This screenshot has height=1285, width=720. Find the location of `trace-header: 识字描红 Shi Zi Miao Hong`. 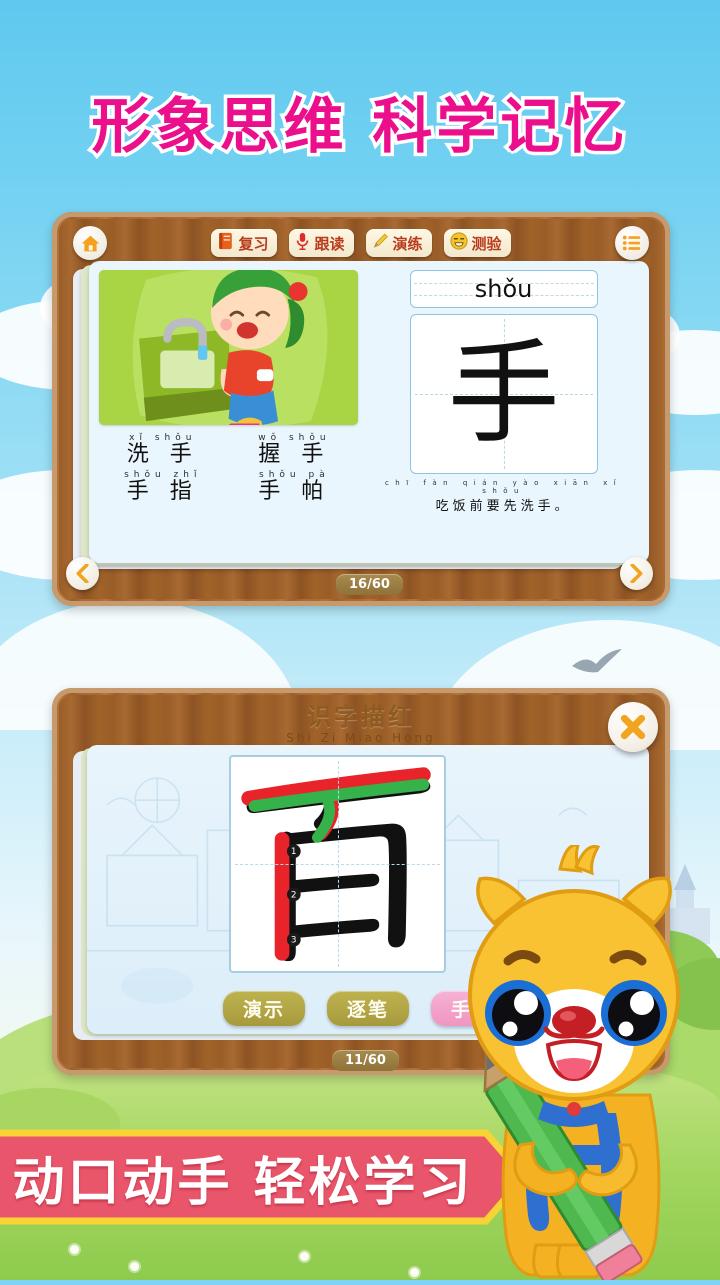

trace-header: 识字描红 Shi Zi Miao Hong is located at coordinates (361, 721).